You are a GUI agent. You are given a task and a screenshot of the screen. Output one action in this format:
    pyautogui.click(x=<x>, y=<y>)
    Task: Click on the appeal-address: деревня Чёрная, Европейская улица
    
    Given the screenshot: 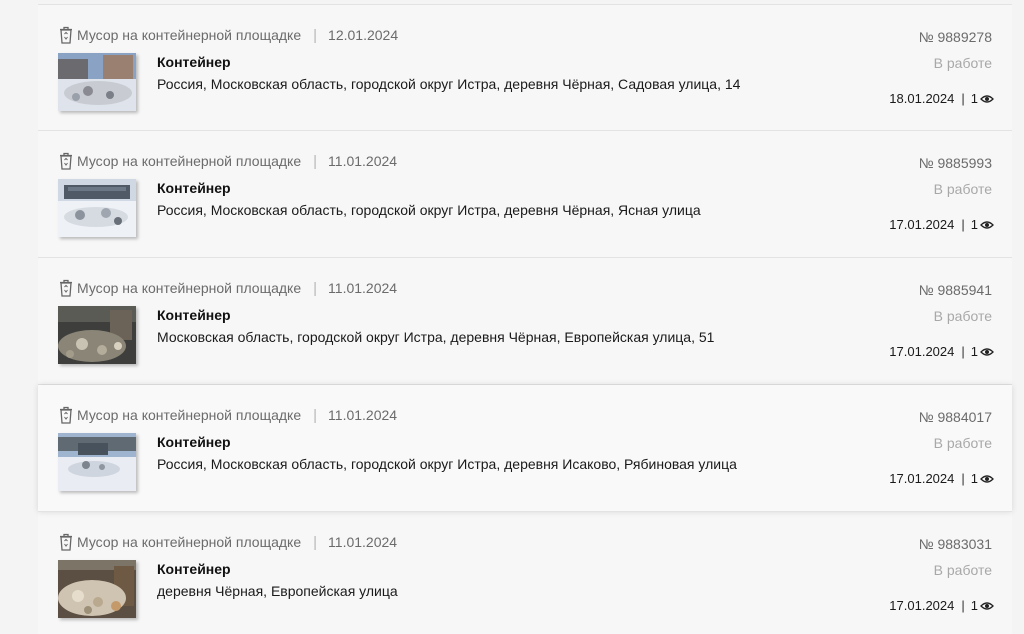 What is the action you would take?
    pyautogui.click(x=277, y=591)
    